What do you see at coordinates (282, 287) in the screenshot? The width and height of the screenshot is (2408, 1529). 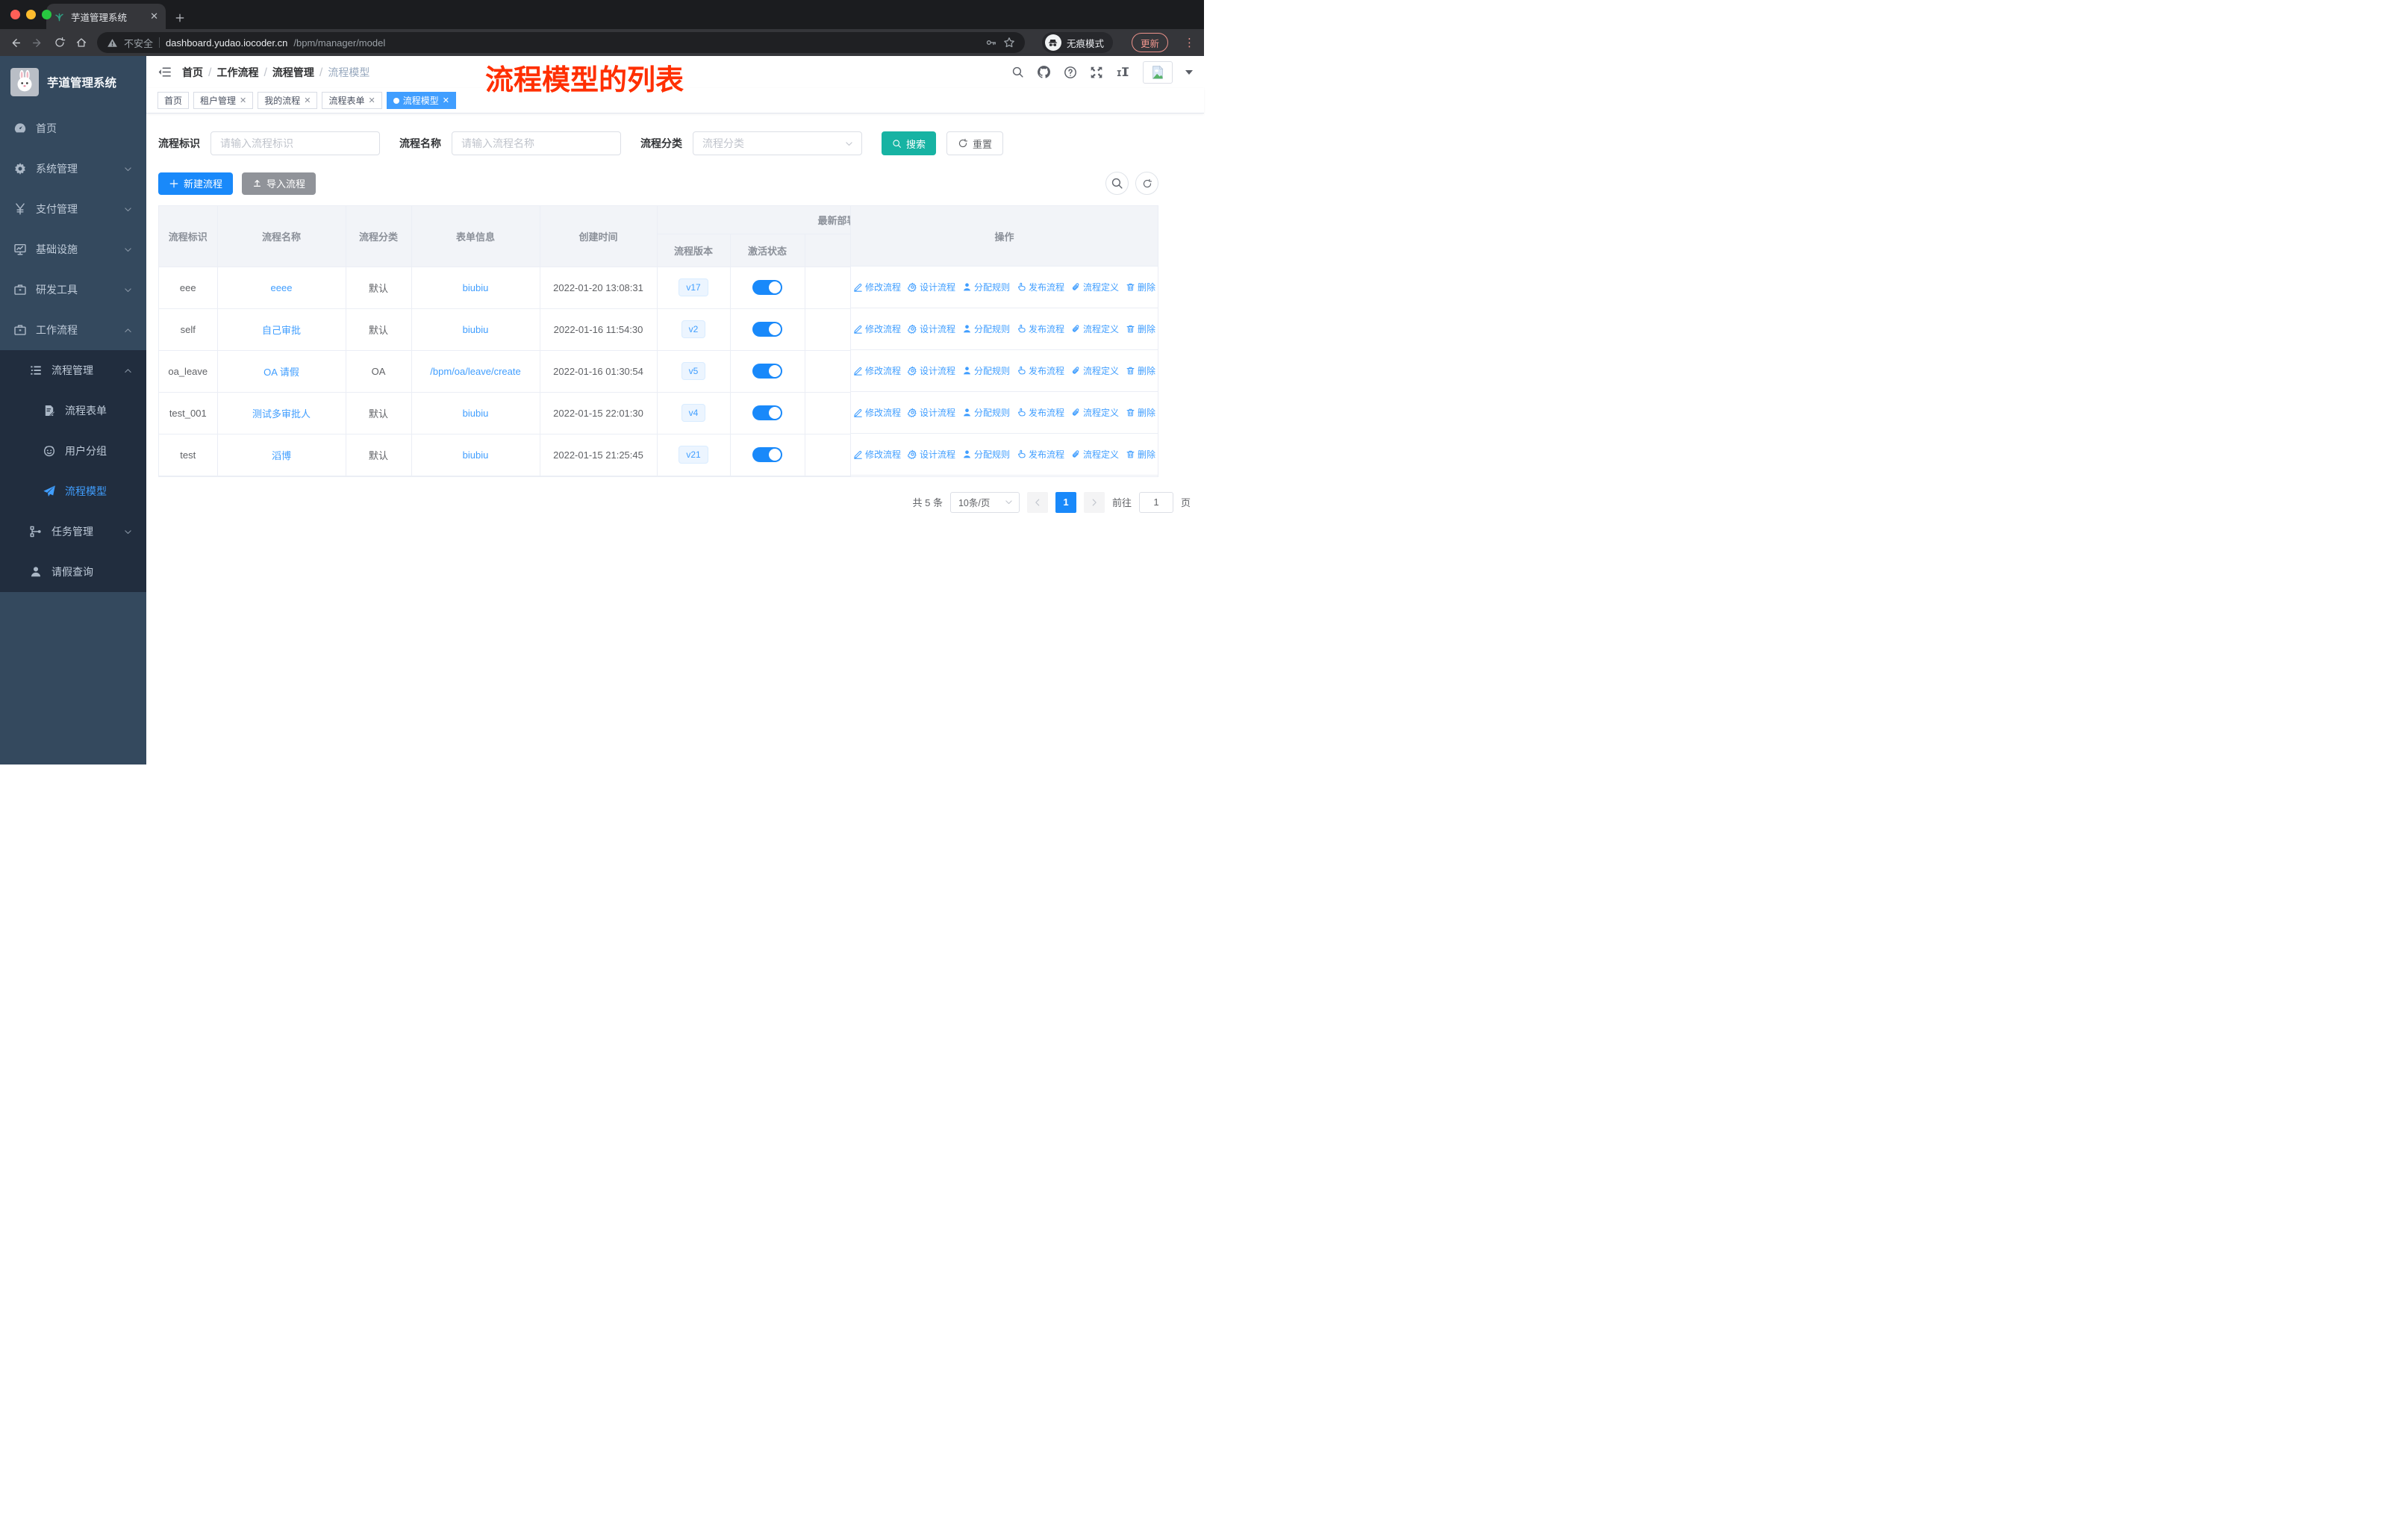 I see `model-name-link: eeee` at bounding box center [282, 287].